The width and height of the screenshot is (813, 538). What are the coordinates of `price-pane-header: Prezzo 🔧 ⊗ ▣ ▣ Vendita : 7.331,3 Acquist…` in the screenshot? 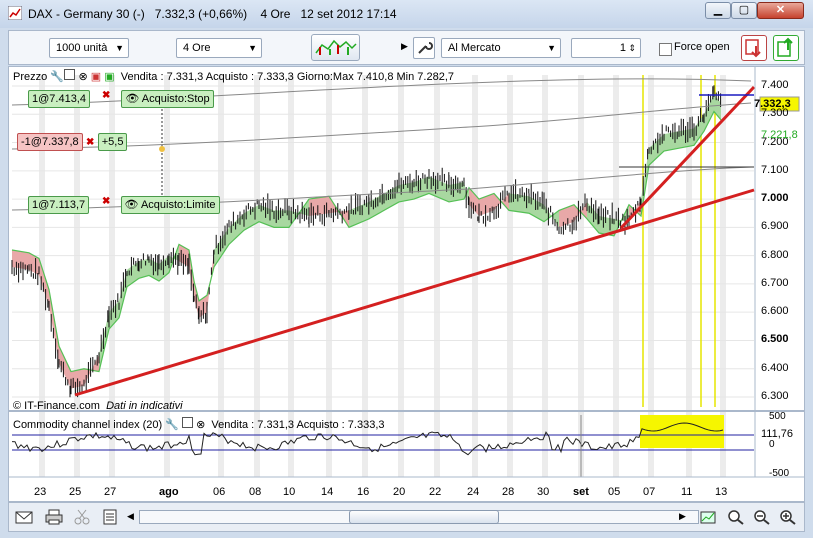 It's located at (233, 76).